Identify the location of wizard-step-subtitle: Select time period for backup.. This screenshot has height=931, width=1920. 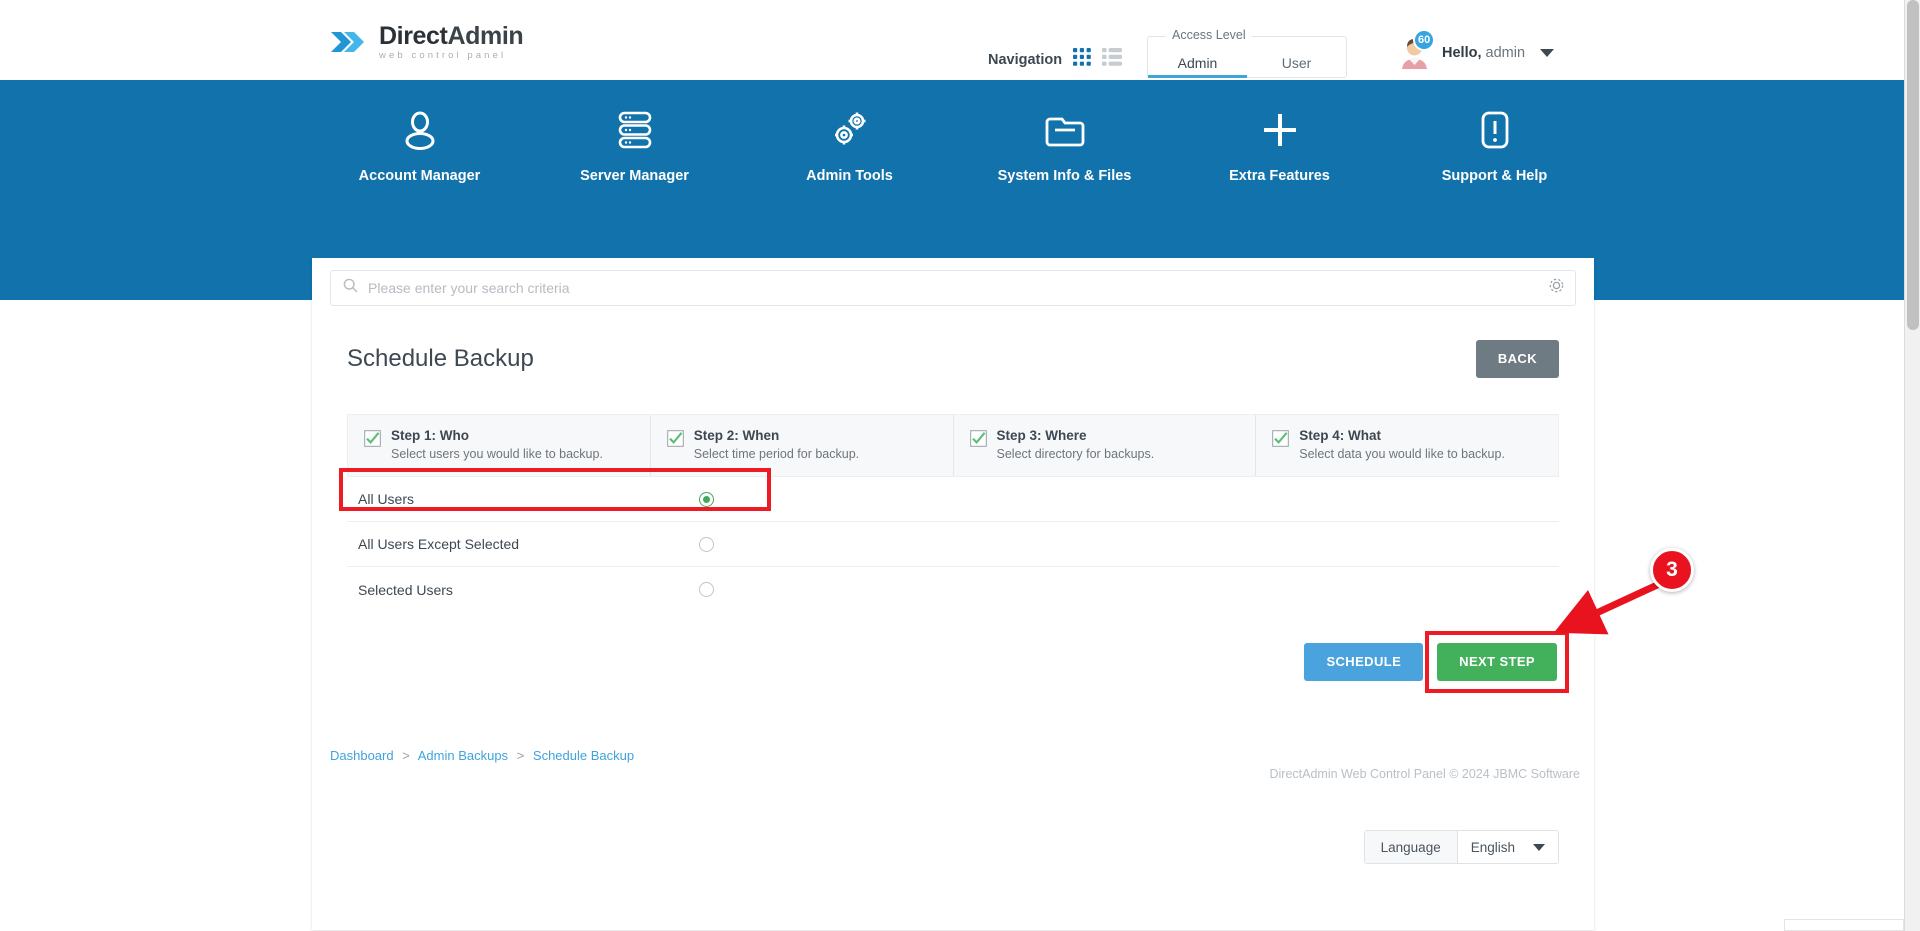
(776, 454).